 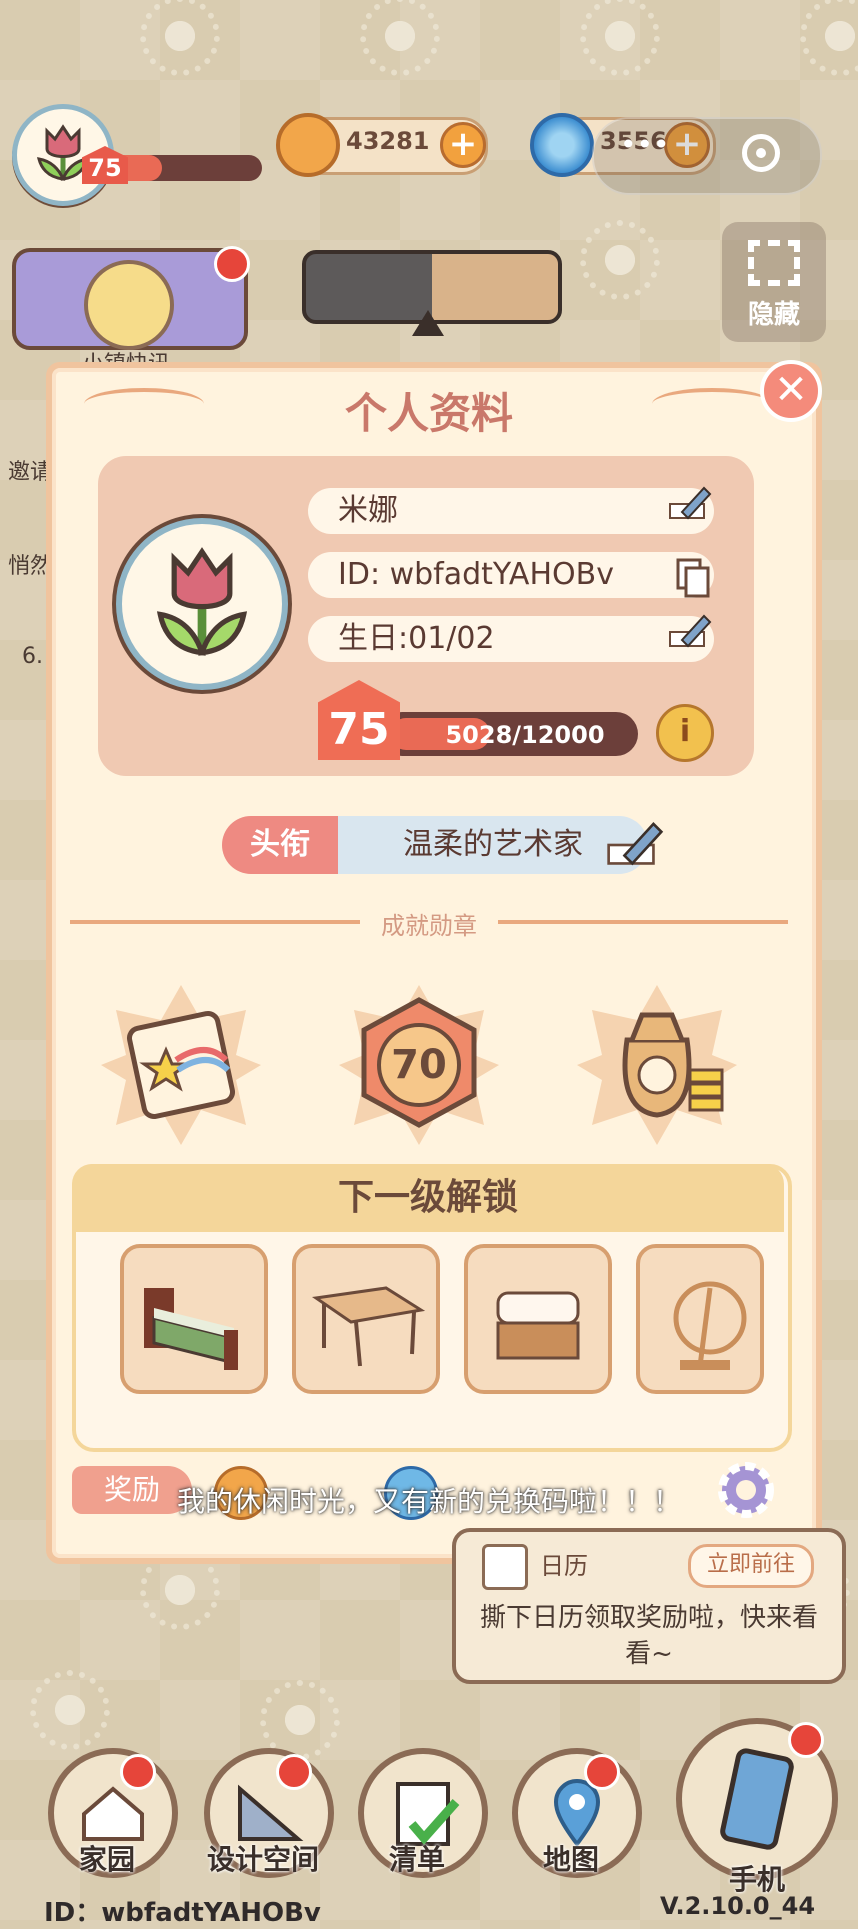 What do you see at coordinates (368, 1326) in the screenshot?
I see `table-icon` at bounding box center [368, 1326].